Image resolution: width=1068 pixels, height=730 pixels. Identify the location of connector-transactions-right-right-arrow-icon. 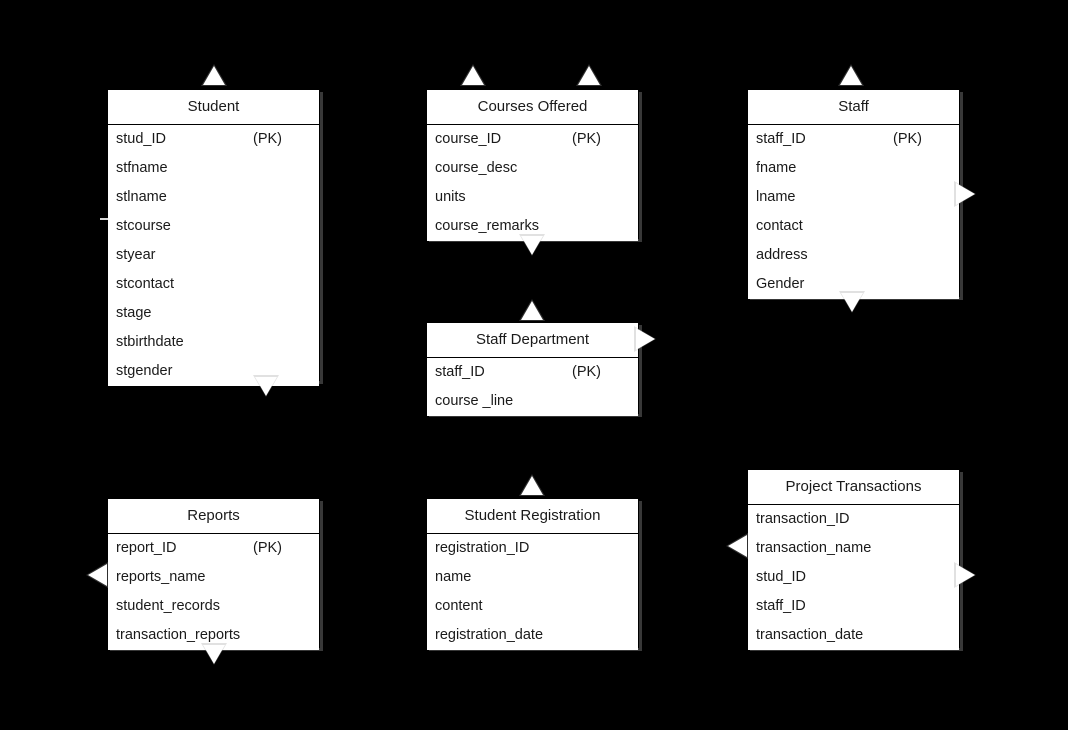
(965, 575).